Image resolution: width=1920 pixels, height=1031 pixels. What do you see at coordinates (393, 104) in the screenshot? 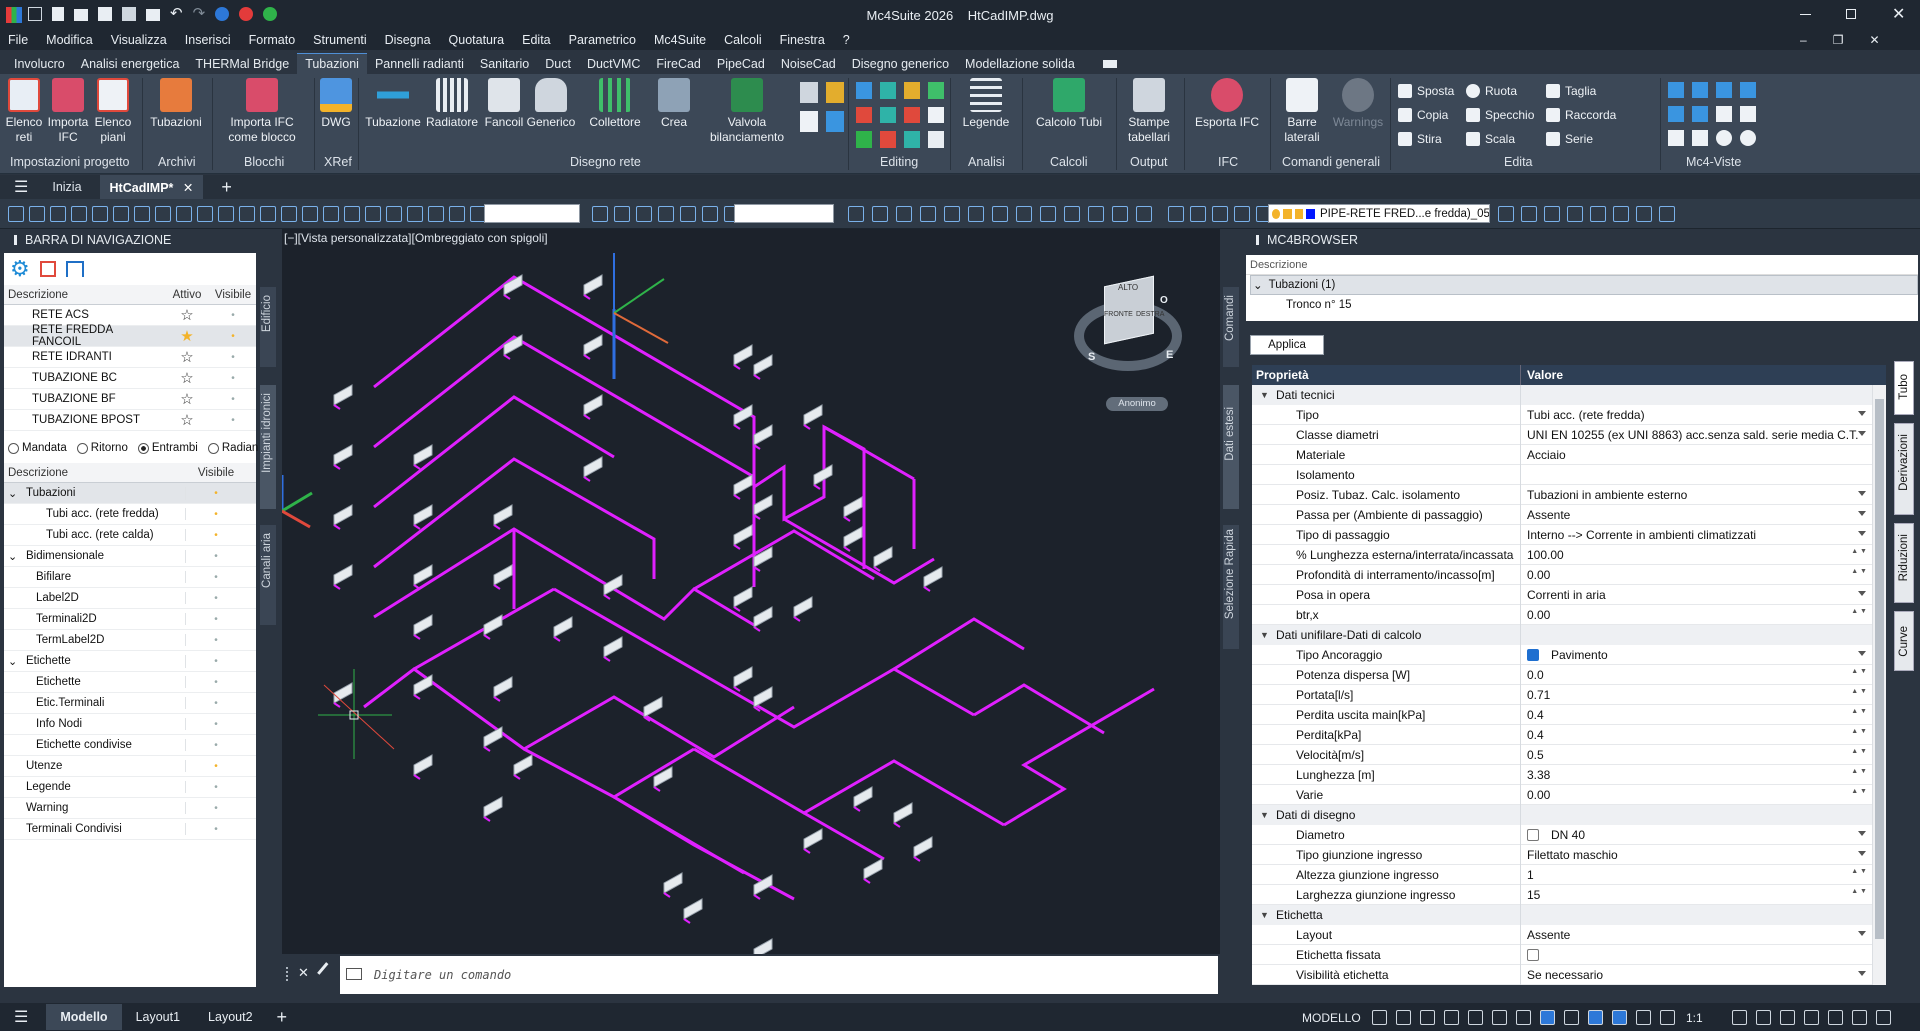
I see `tubazione-button: Tubazione` at bounding box center [393, 104].